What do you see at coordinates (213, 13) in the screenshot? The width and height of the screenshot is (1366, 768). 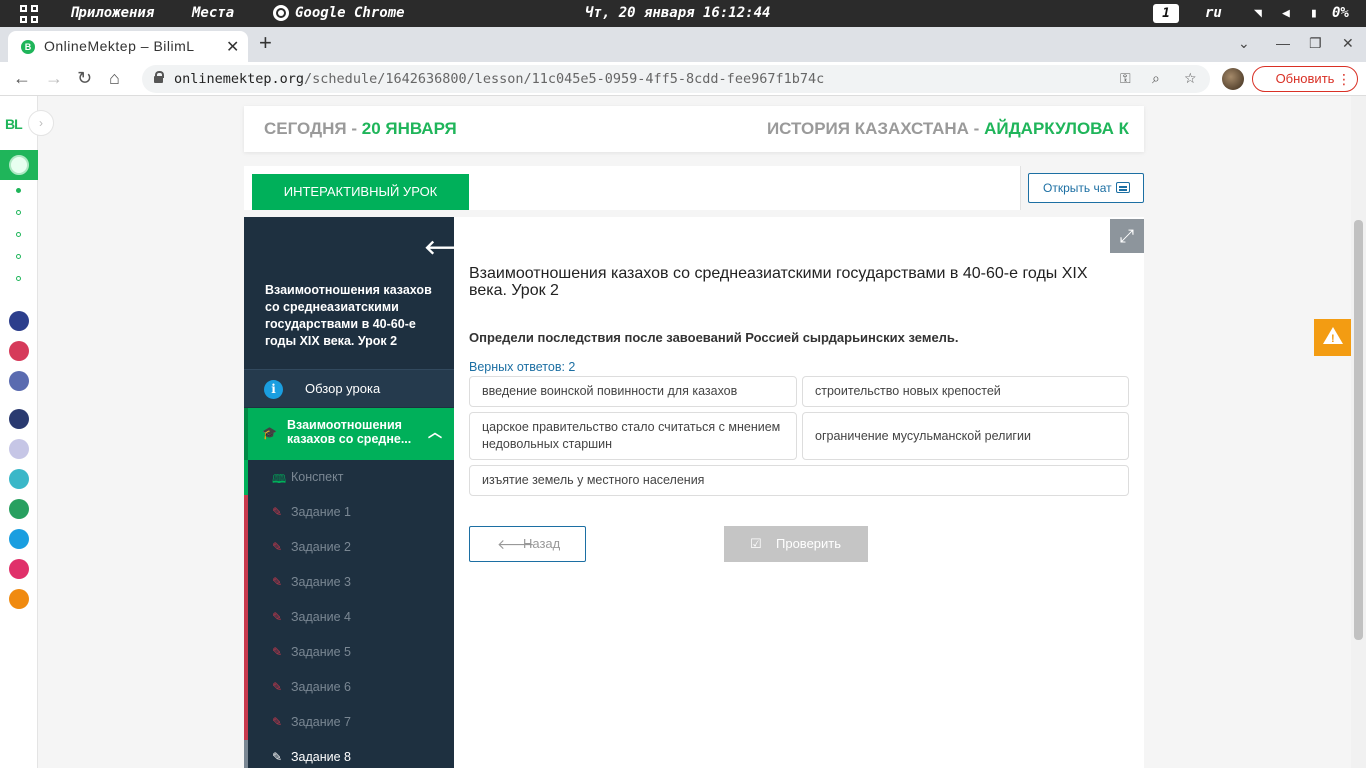 I see `places-menu: Места` at bounding box center [213, 13].